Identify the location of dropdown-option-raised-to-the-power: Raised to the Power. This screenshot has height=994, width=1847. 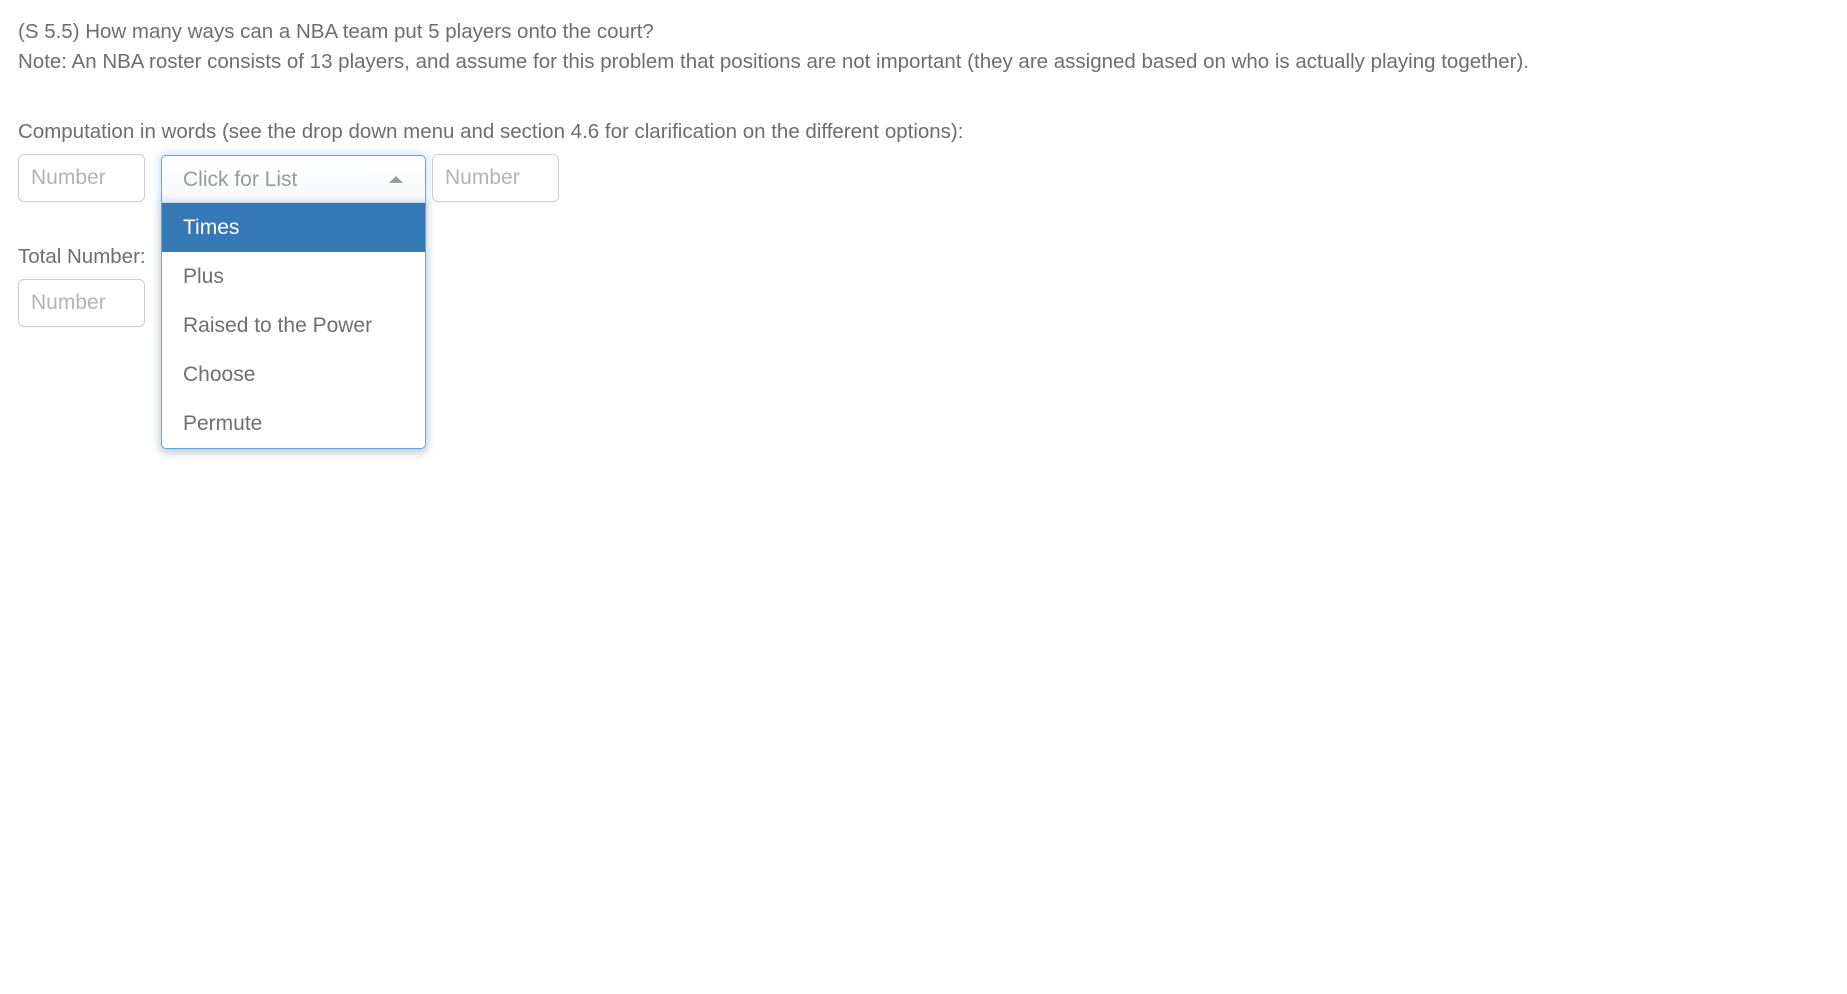
(293, 325).